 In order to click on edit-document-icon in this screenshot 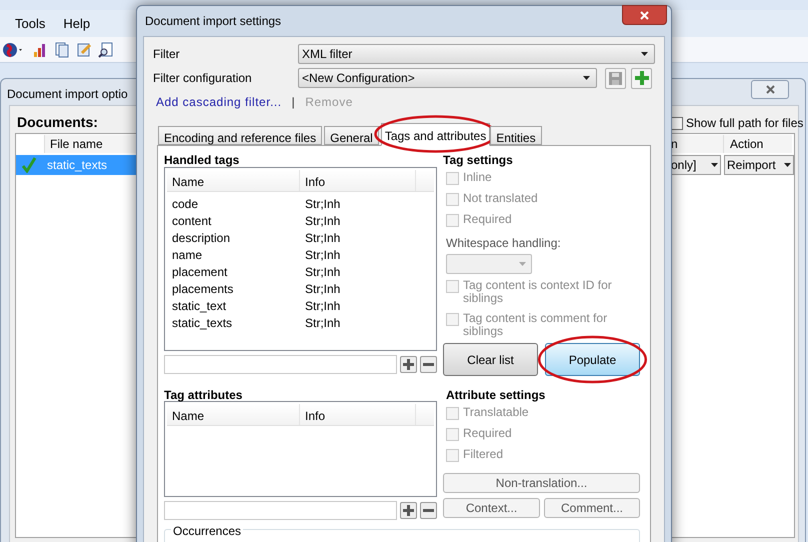, I will do `click(84, 50)`.